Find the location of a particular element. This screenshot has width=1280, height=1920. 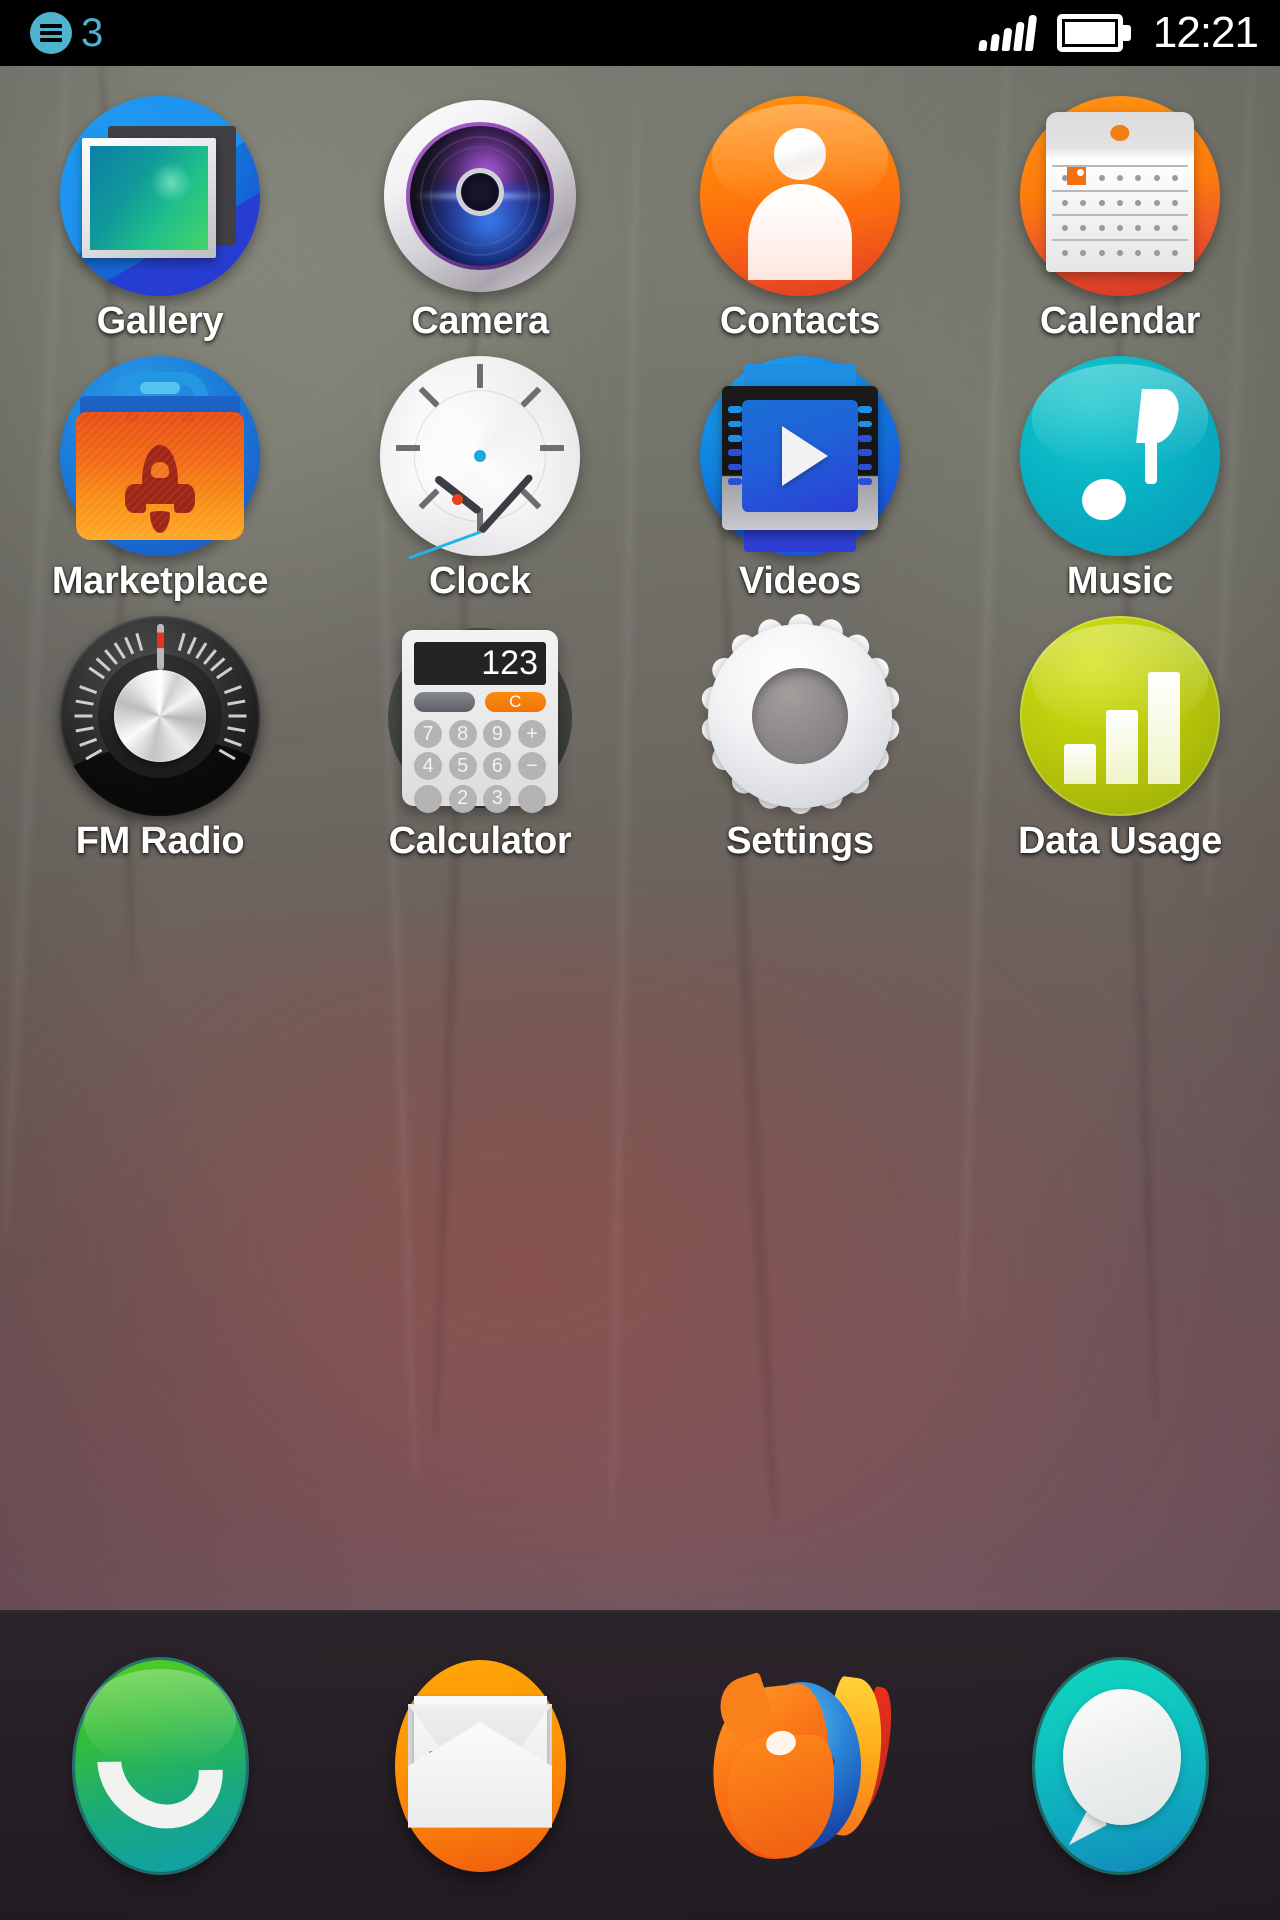

app-gallery: Gallery is located at coordinates (160, 226).